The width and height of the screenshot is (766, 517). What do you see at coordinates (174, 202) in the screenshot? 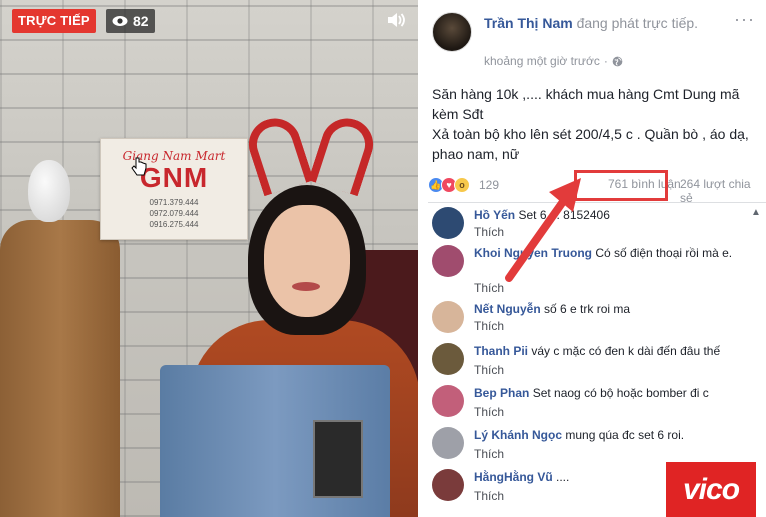
I see `sign-phone: 0971.379.444` at bounding box center [174, 202].